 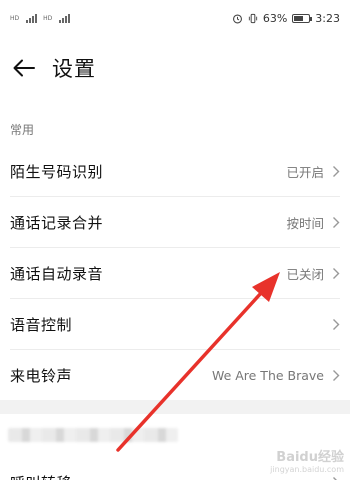 I want to click on settings-row-call-log-merge: 通话记录合并 按时间, so click(x=175, y=222).